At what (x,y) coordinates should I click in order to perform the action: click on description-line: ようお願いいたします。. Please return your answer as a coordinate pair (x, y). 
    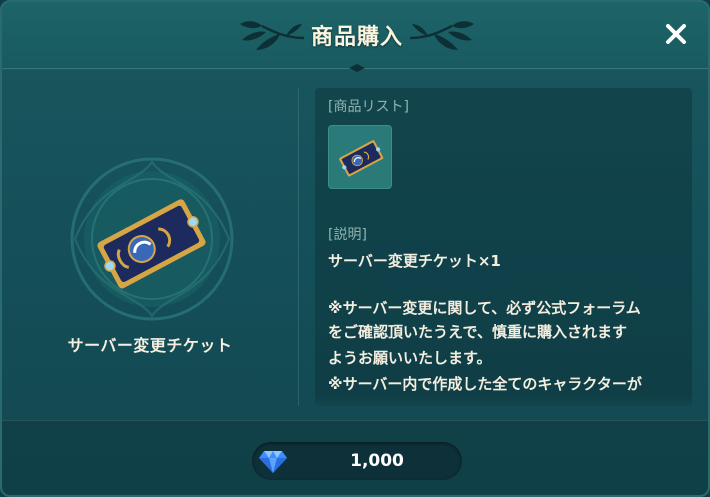
    Looking at the image, I should click on (410, 358).